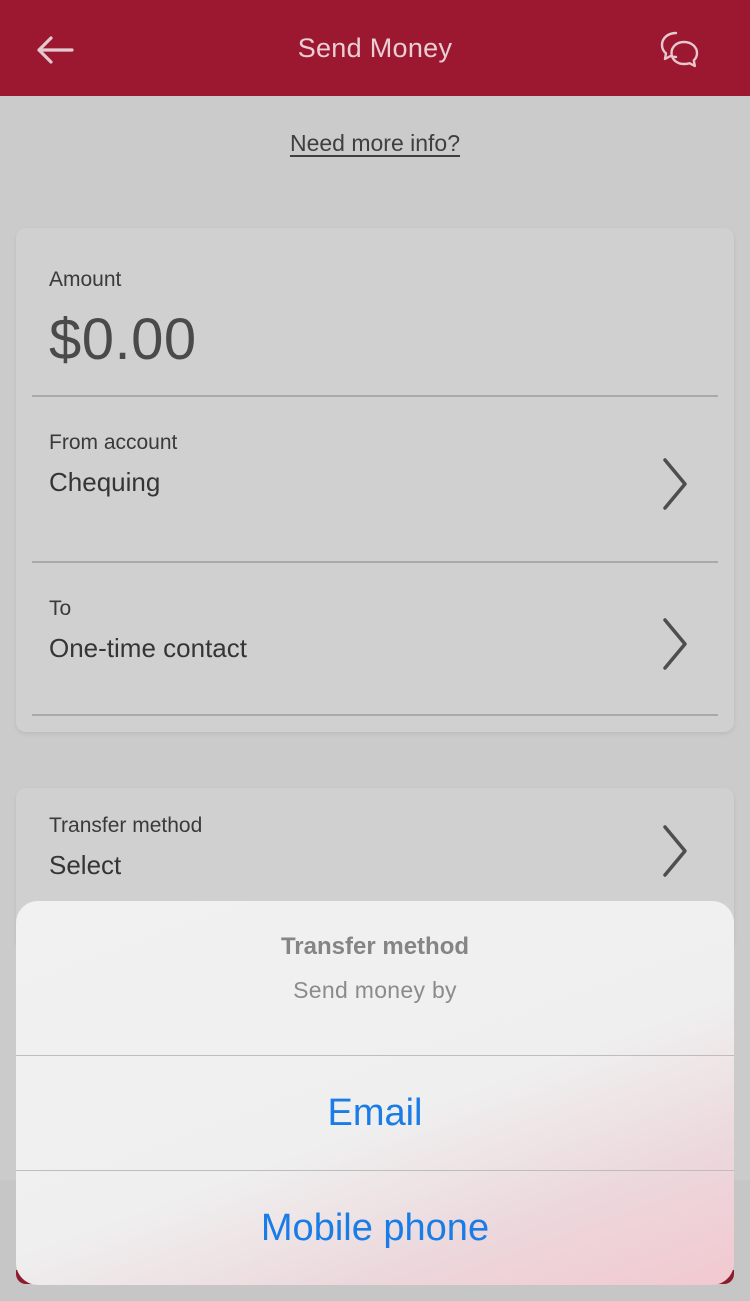 The width and height of the screenshot is (750, 1301). Describe the element at coordinates (375, 143) in the screenshot. I see `need-more-info-link: Need more info?` at that location.